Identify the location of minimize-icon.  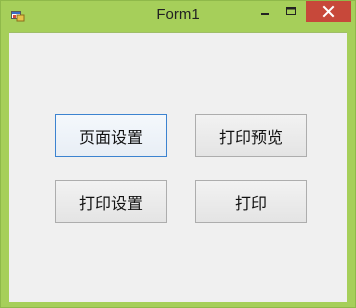
(265, 14).